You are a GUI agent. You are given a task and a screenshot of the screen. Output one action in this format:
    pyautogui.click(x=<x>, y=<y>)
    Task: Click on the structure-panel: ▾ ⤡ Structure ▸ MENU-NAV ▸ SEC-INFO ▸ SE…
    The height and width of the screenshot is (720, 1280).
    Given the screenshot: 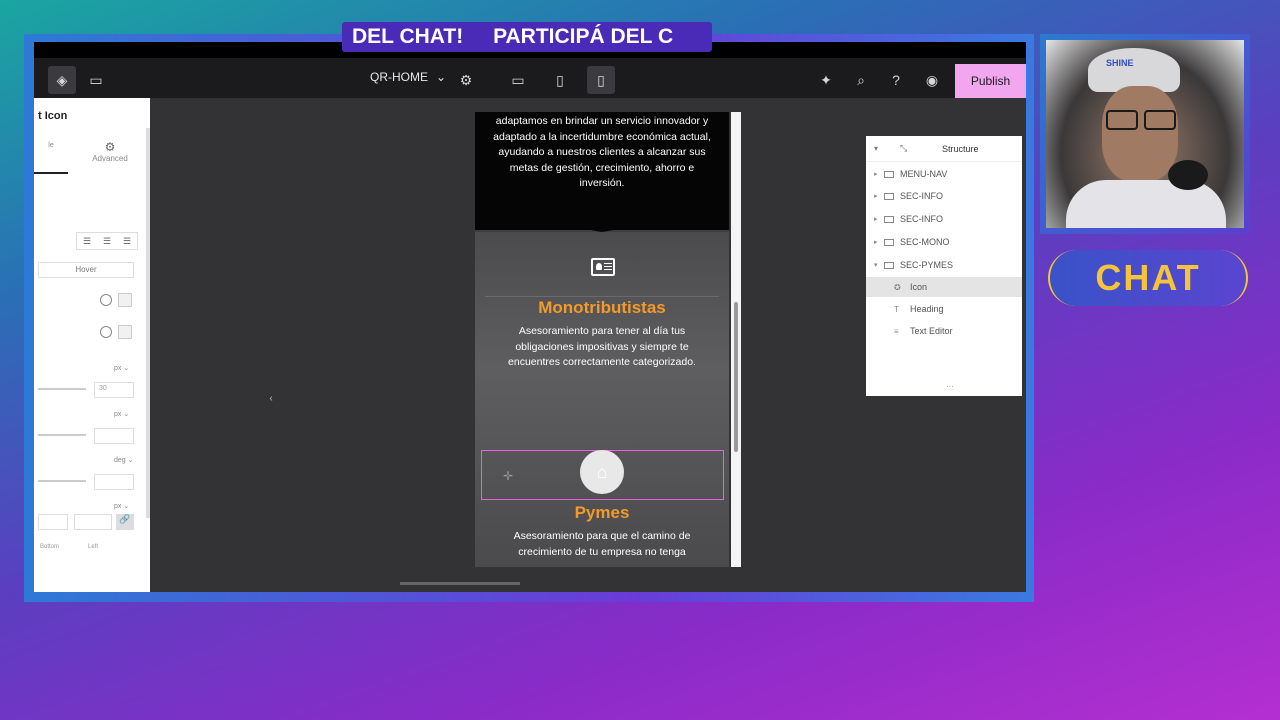 What is the action you would take?
    pyautogui.click(x=944, y=266)
    